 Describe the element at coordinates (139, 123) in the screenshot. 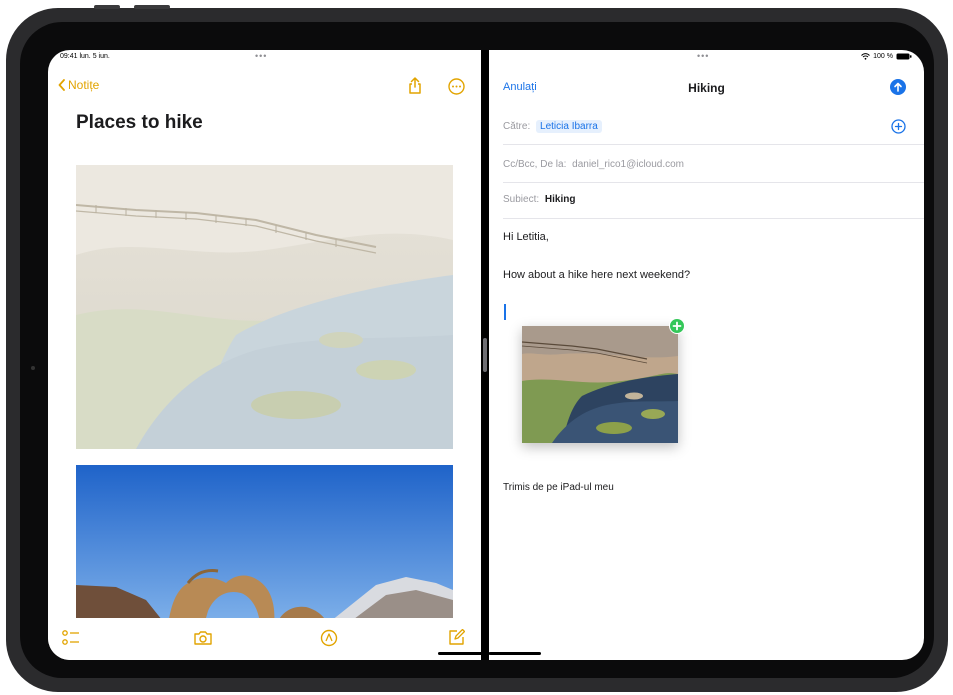

I see `note-title: Places to hike` at that location.